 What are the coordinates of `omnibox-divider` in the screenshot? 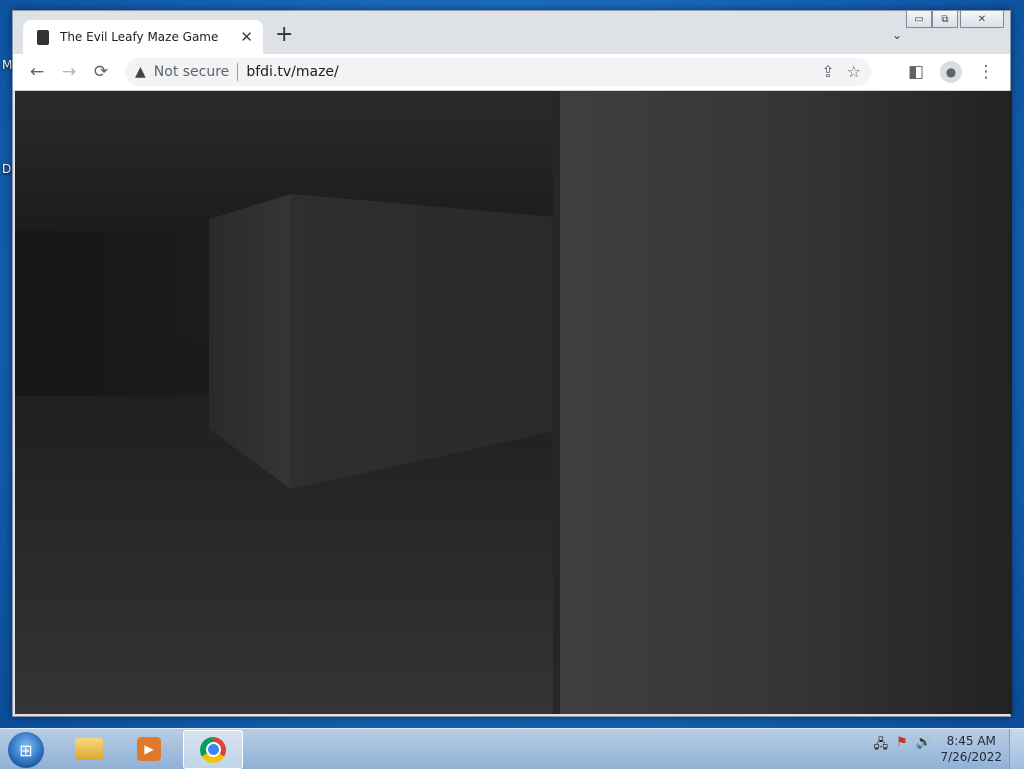 It's located at (238, 72).